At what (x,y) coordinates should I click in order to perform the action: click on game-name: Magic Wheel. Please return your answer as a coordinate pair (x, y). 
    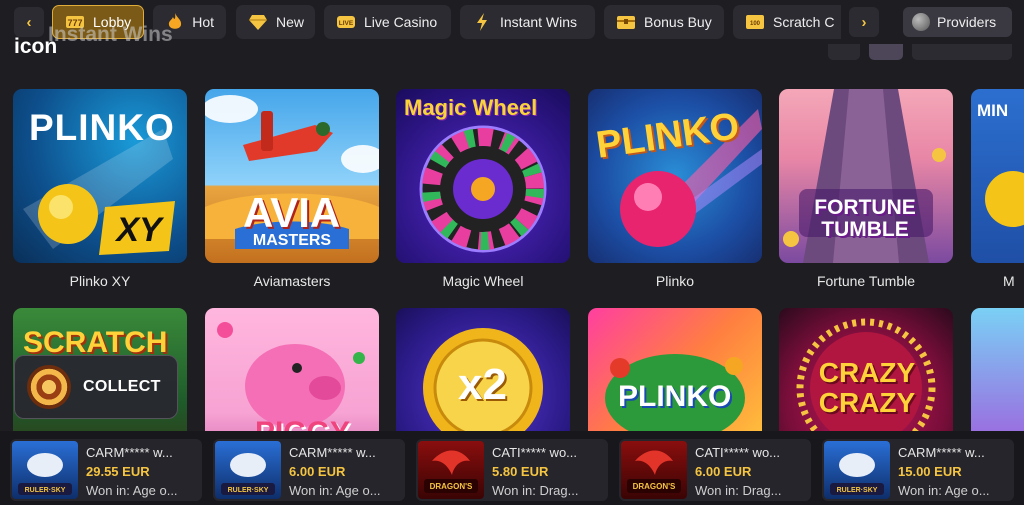
    Looking at the image, I should click on (483, 281).